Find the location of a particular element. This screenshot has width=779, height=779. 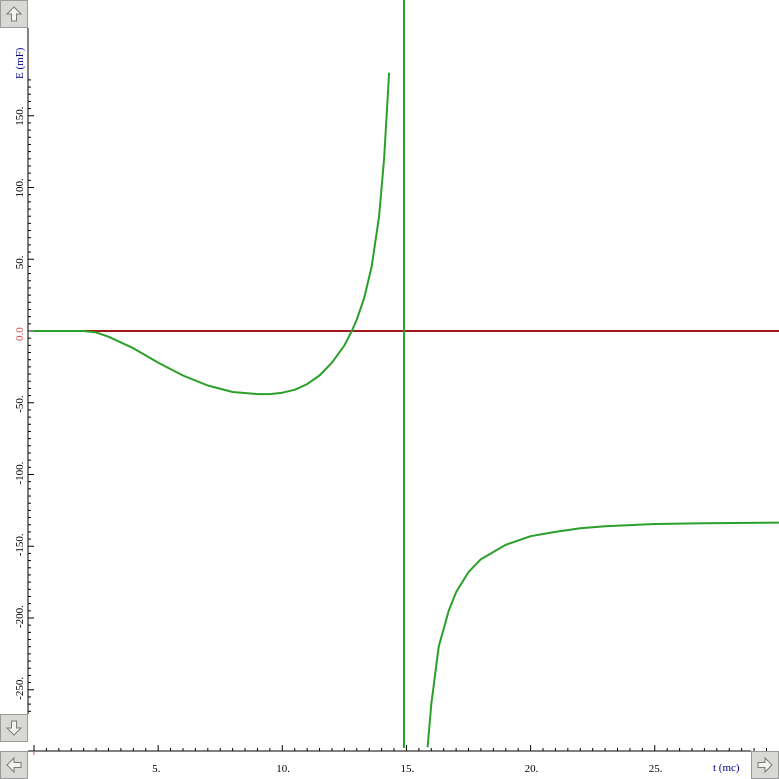

arrow-left-icon is located at coordinates (14, 765).